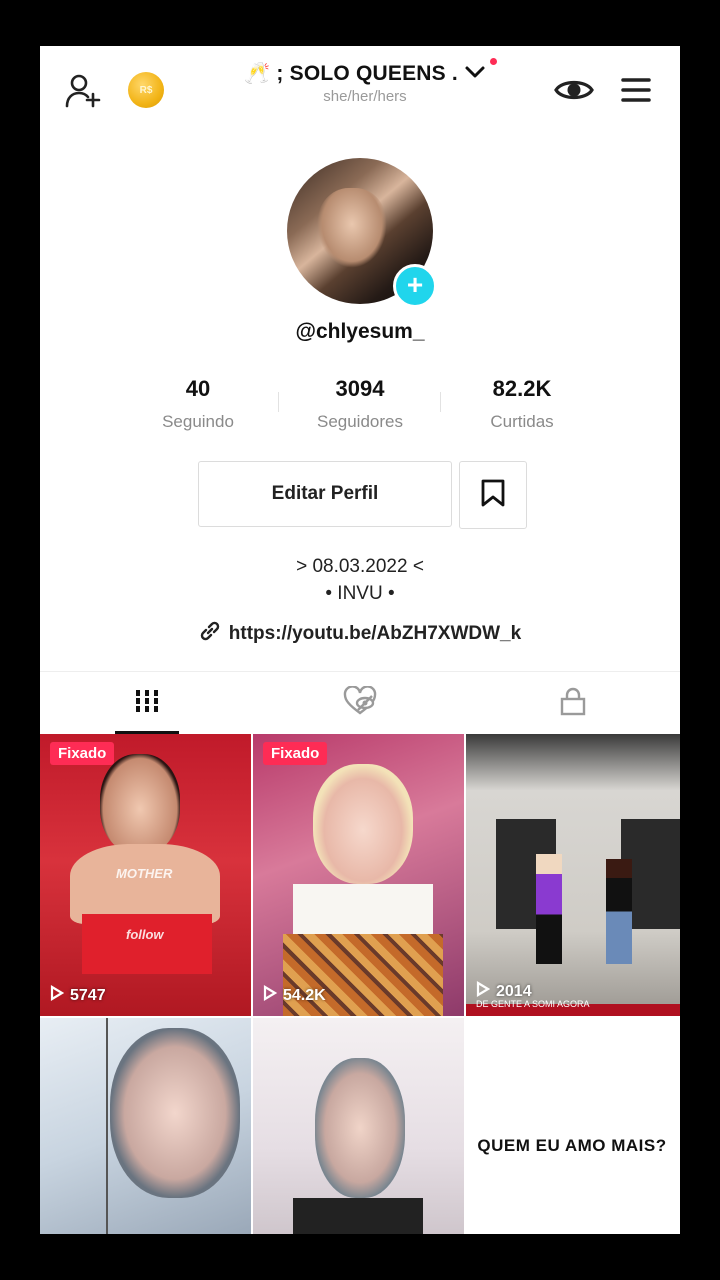  I want to click on caption-bar: DE GENTE A SOMI AGORA, so click(573, 1007).